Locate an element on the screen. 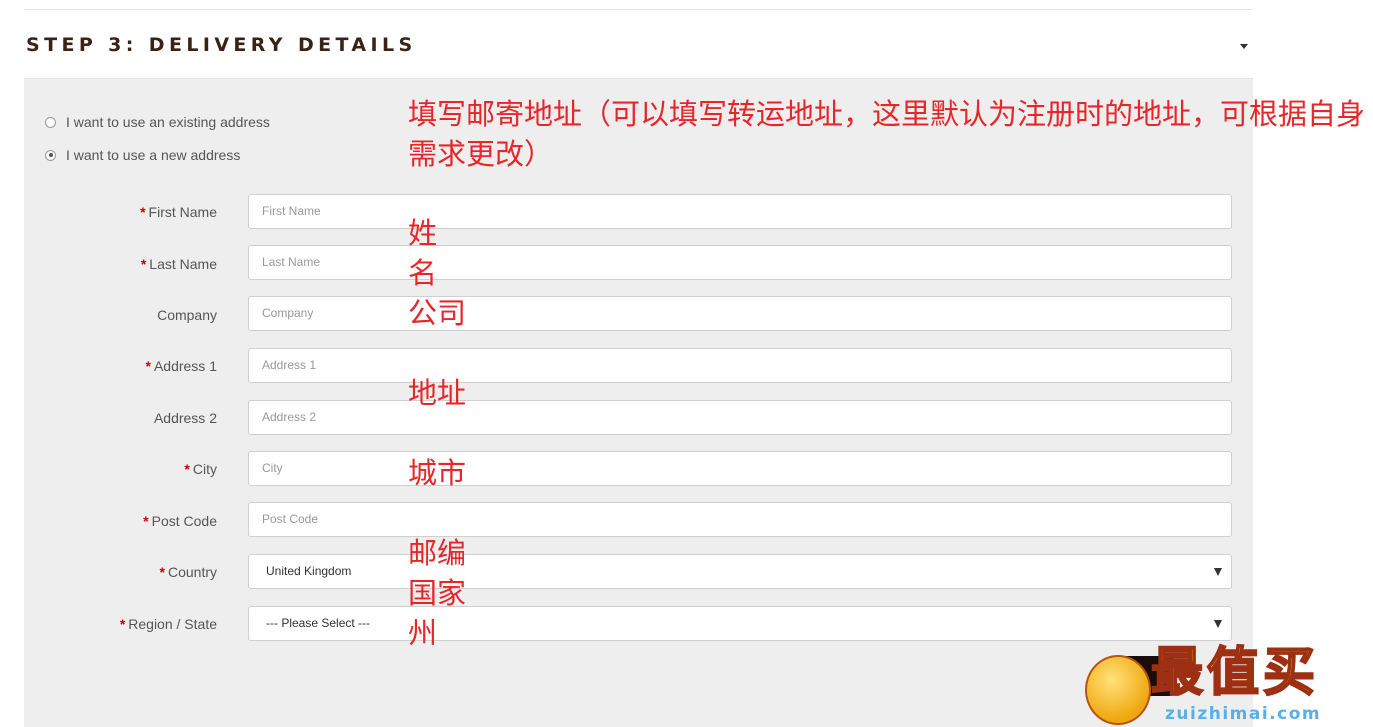  country-select-value: United Kingdom is located at coordinates (309, 571).